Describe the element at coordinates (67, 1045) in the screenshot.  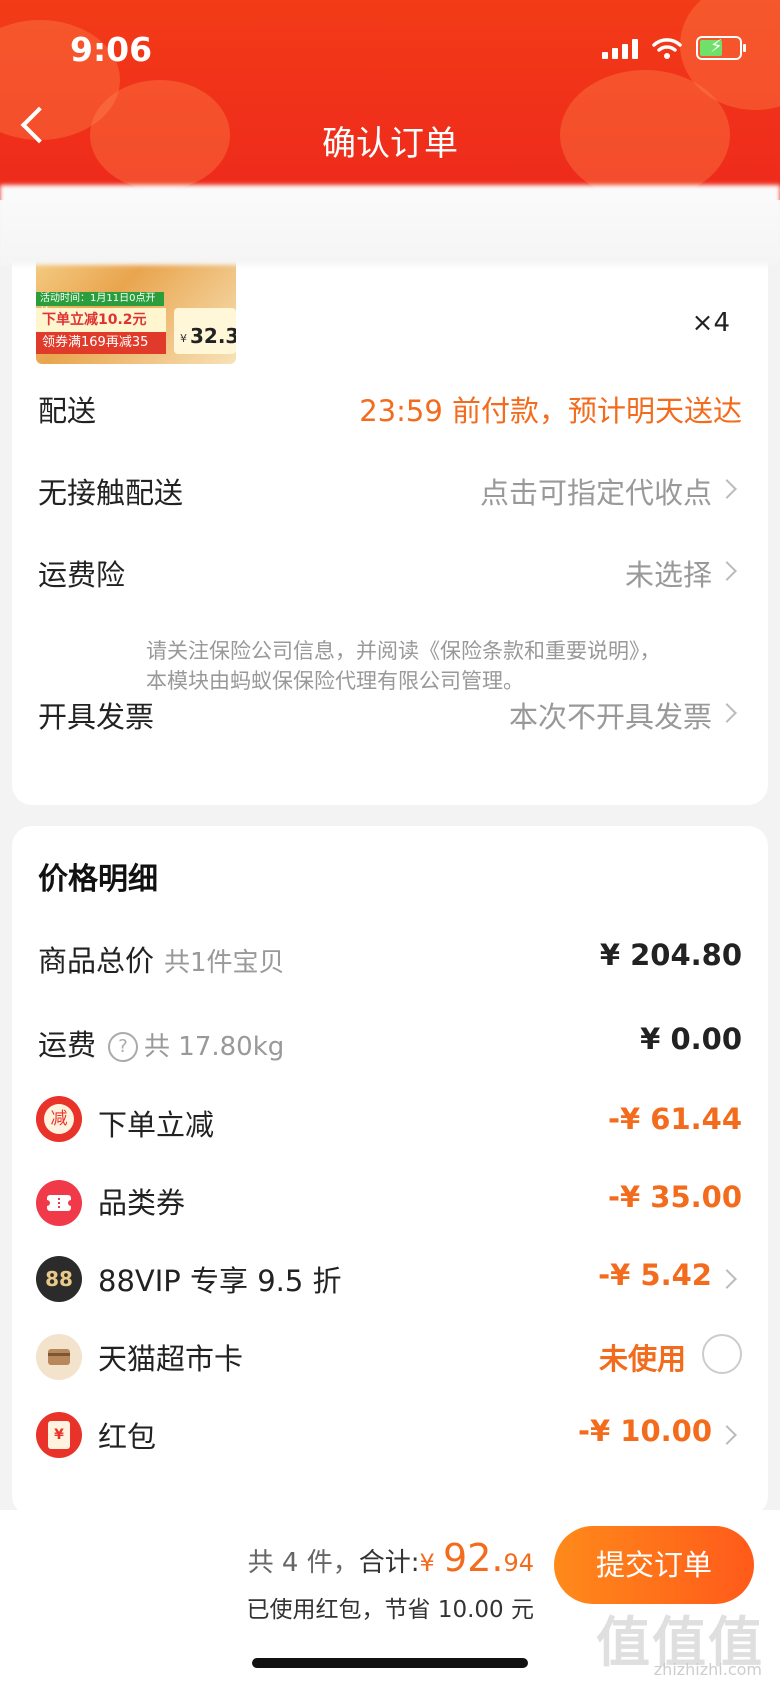
I see `shipping-fee-text: 运费` at that location.